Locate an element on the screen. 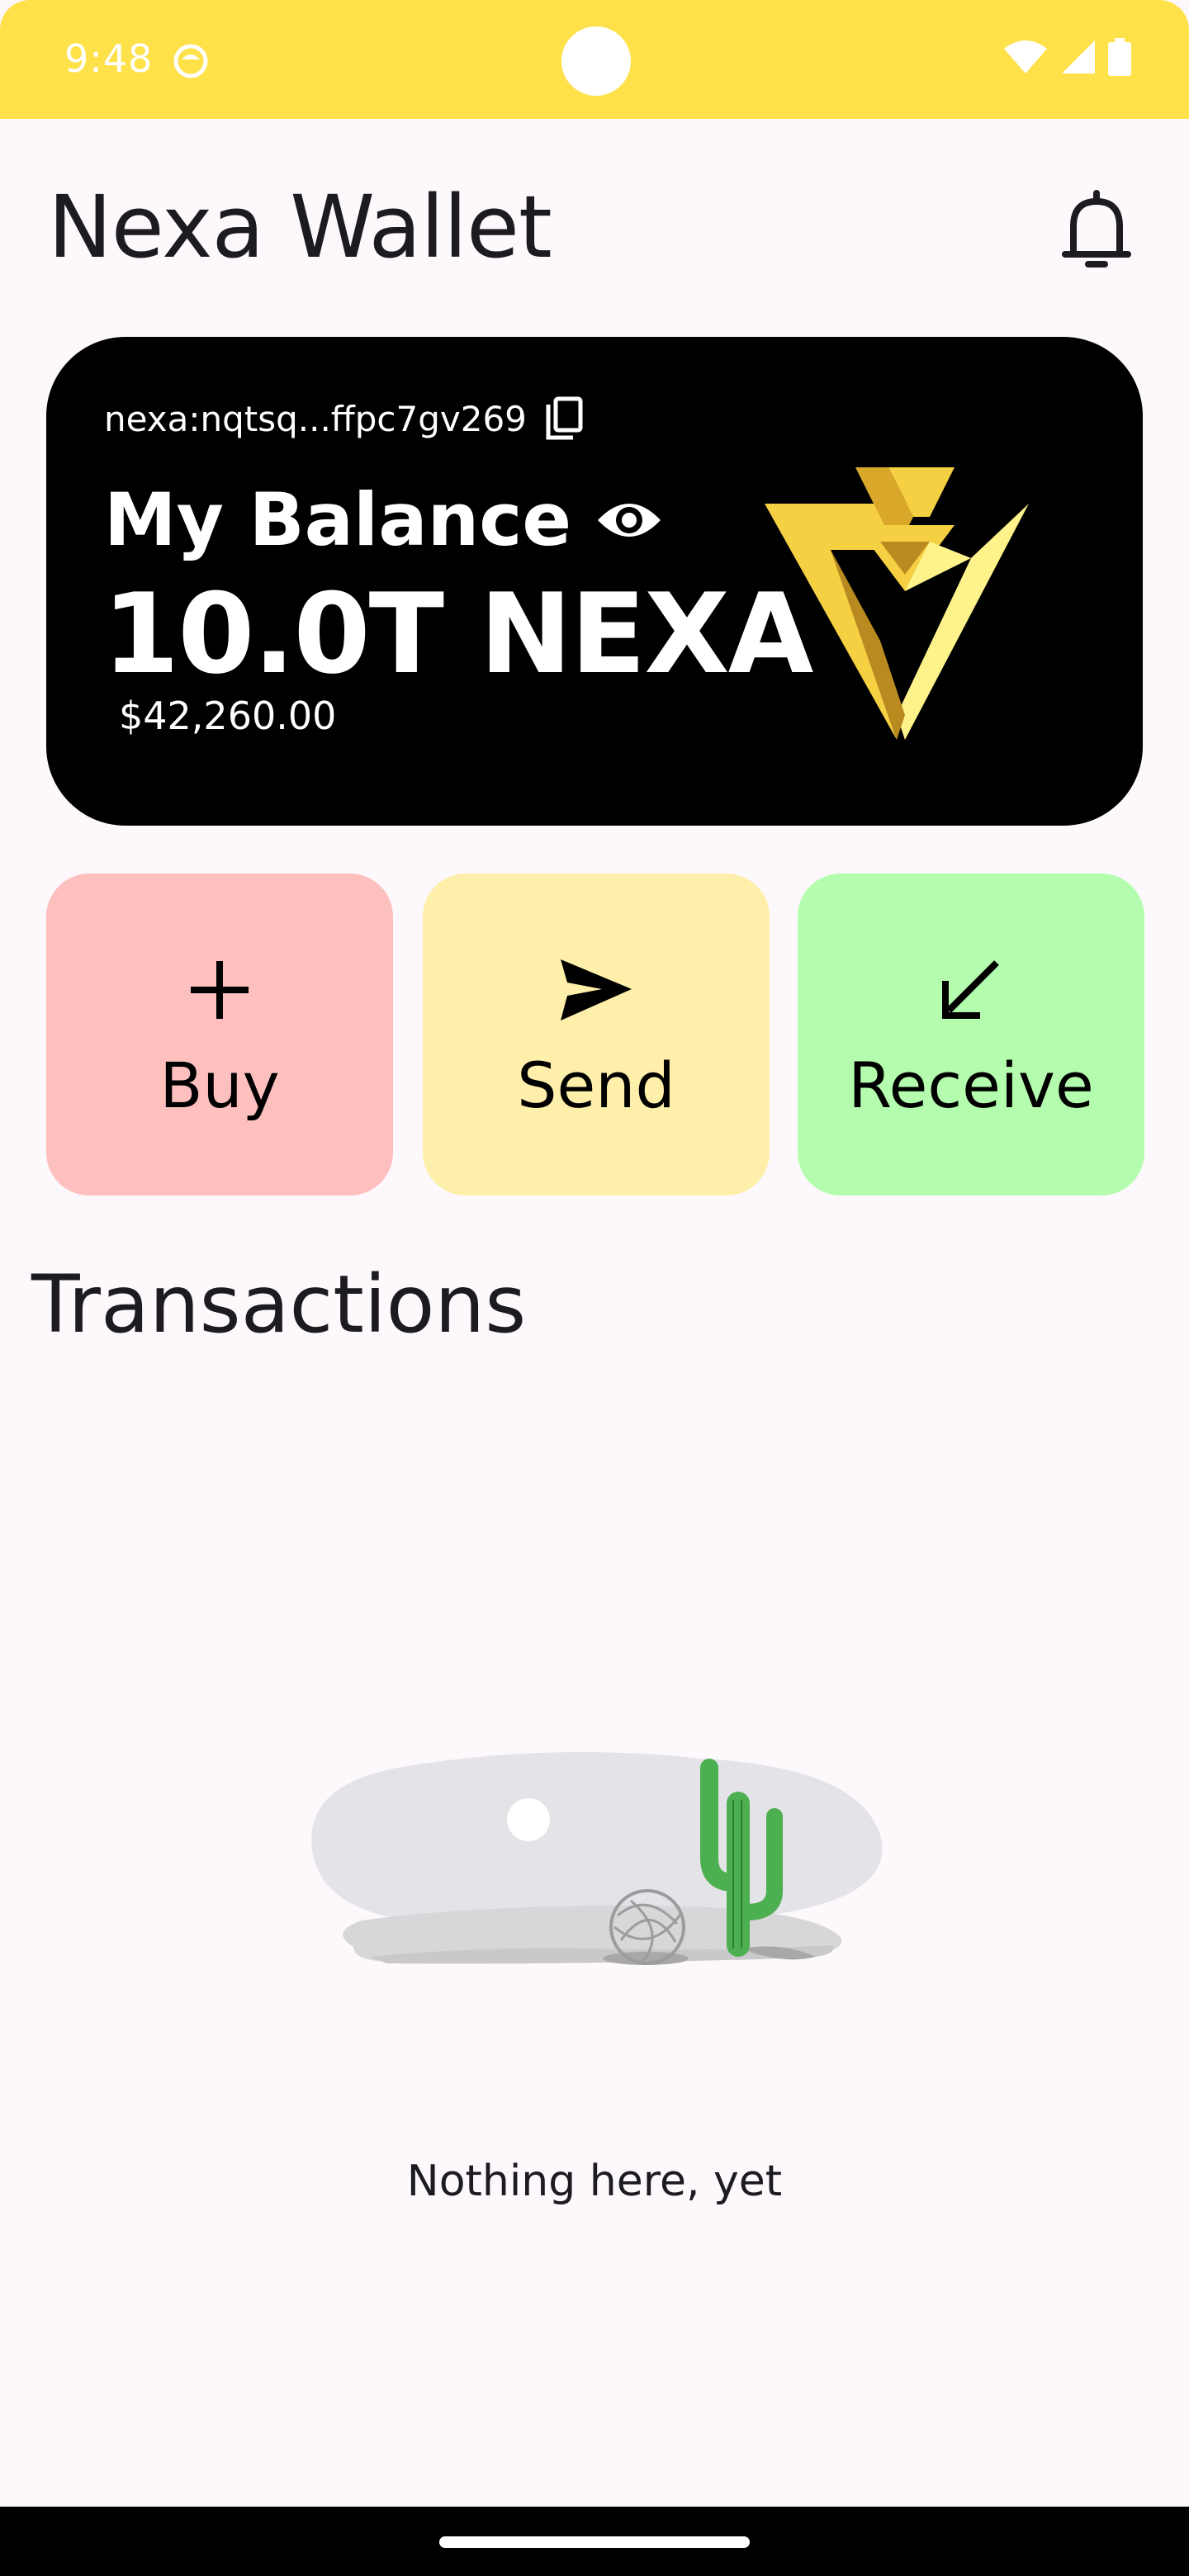 Image resolution: width=1189 pixels, height=2576 pixels. plus-icon is located at coordinates (220, 990).